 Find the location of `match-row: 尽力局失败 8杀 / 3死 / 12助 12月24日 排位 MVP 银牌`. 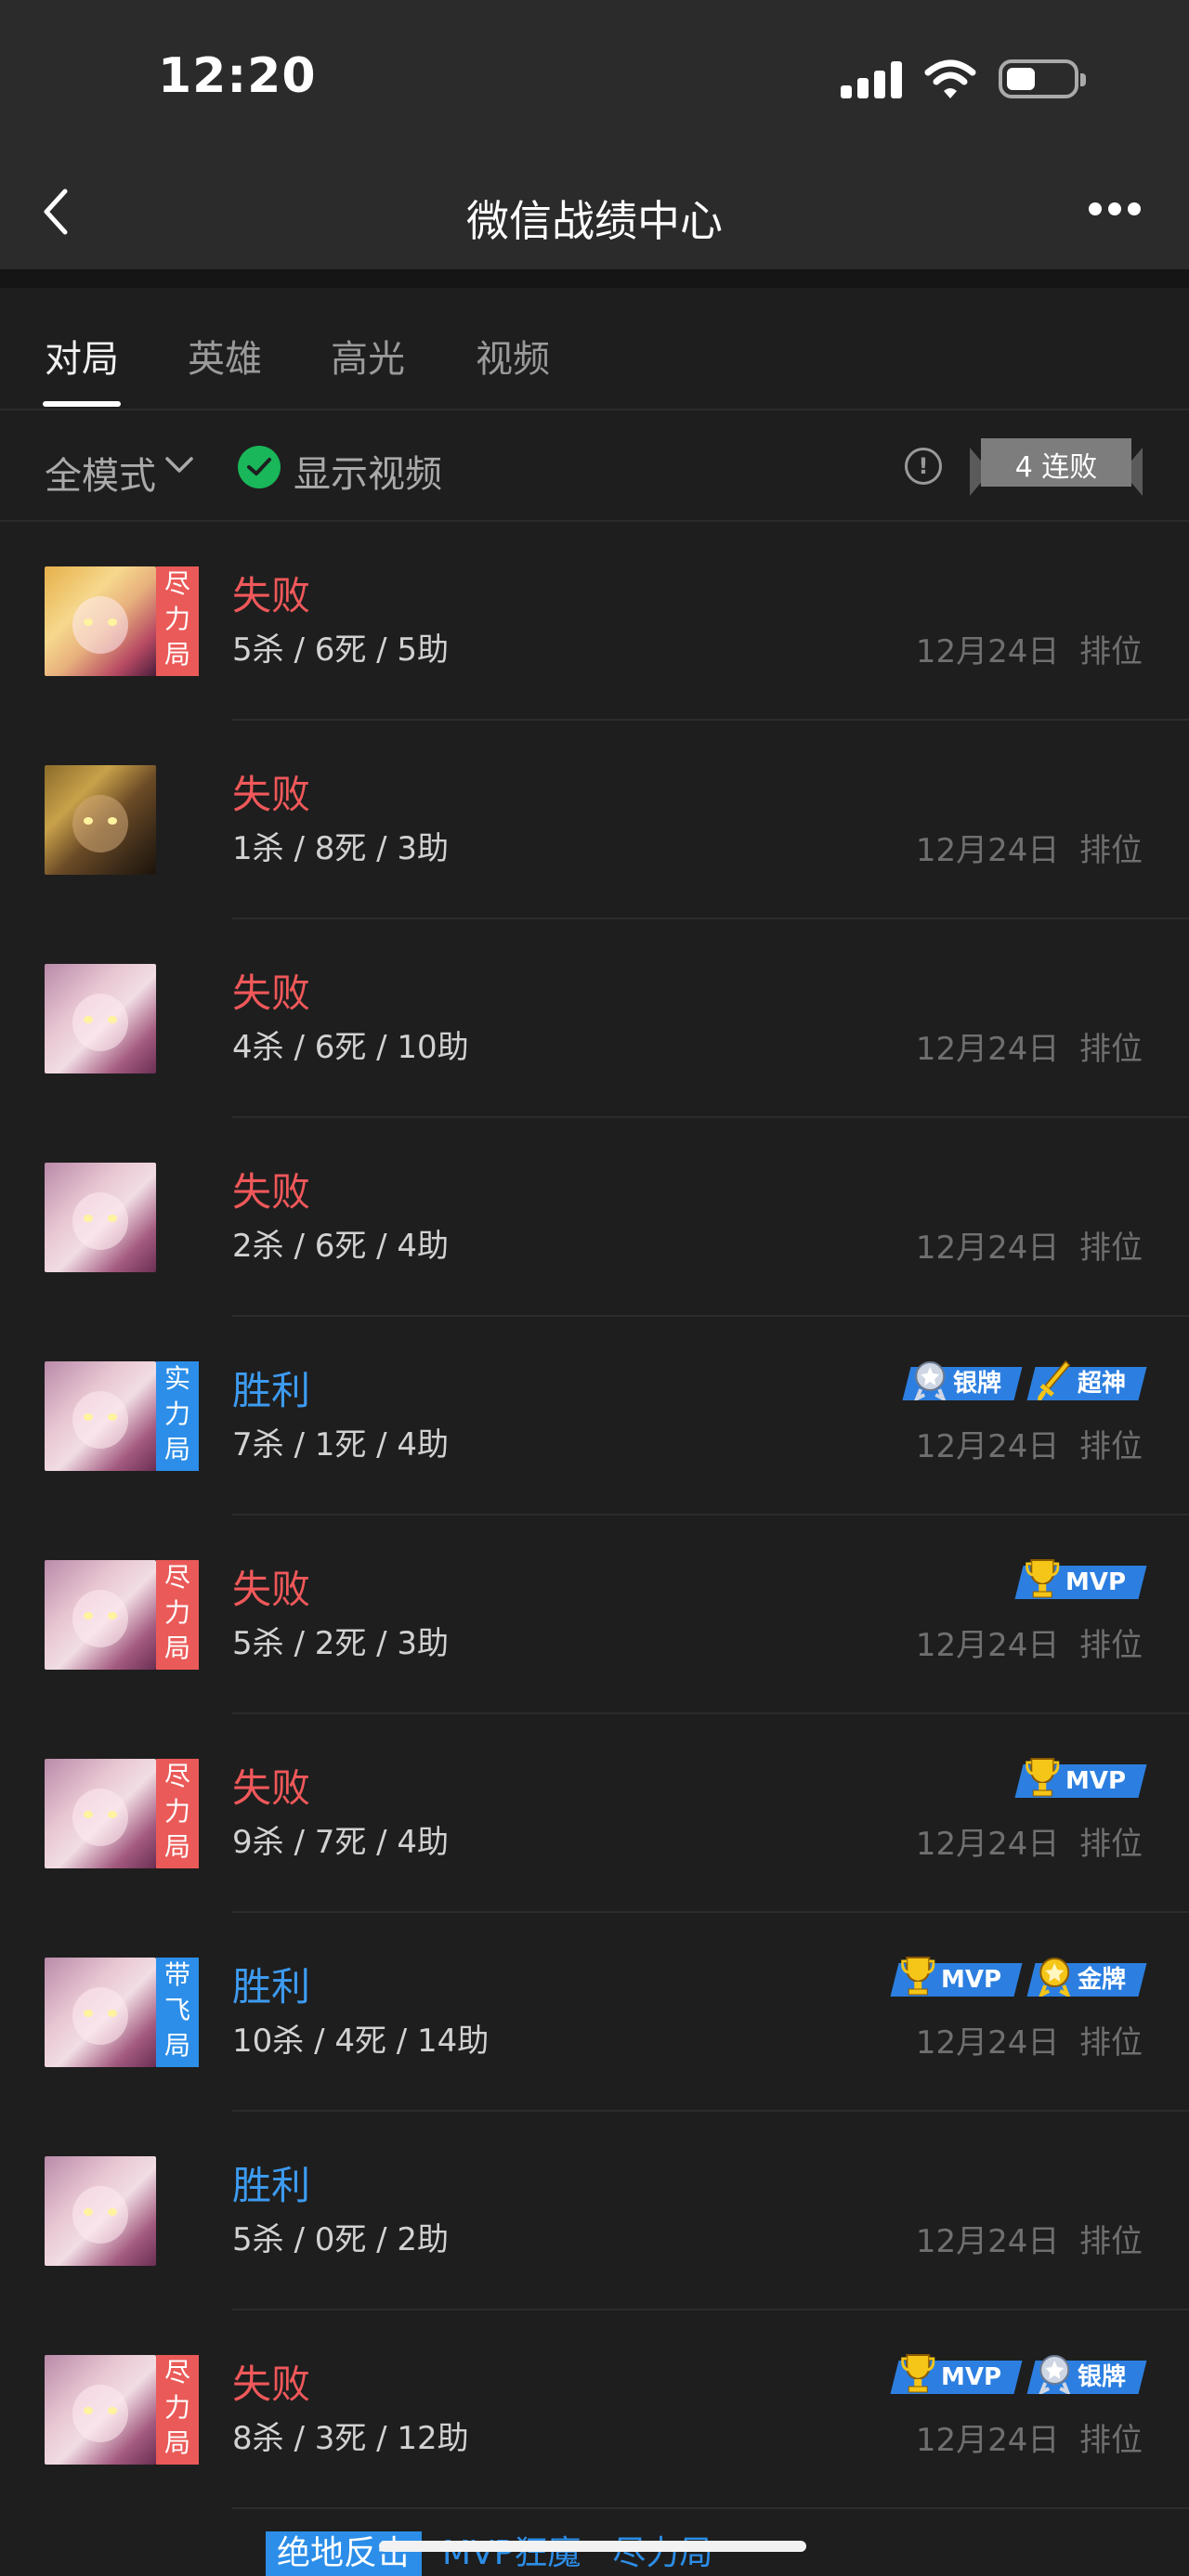

match-row: 尽力局失败 8杀 / 3死 / 12助 12月24日 排位 MVP 银牌 is located at coordinates (594, 2409).